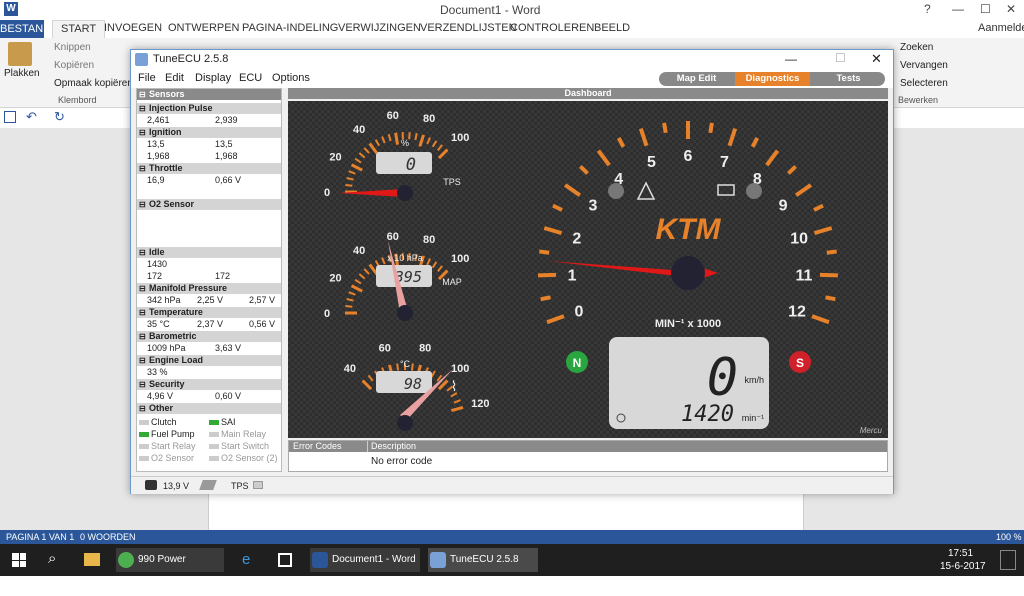 This screenshot has width=1024, height=596. Describe the element at coordinates (916, 47) in the screenshot. I see `find-button: Zoeken` at that location.